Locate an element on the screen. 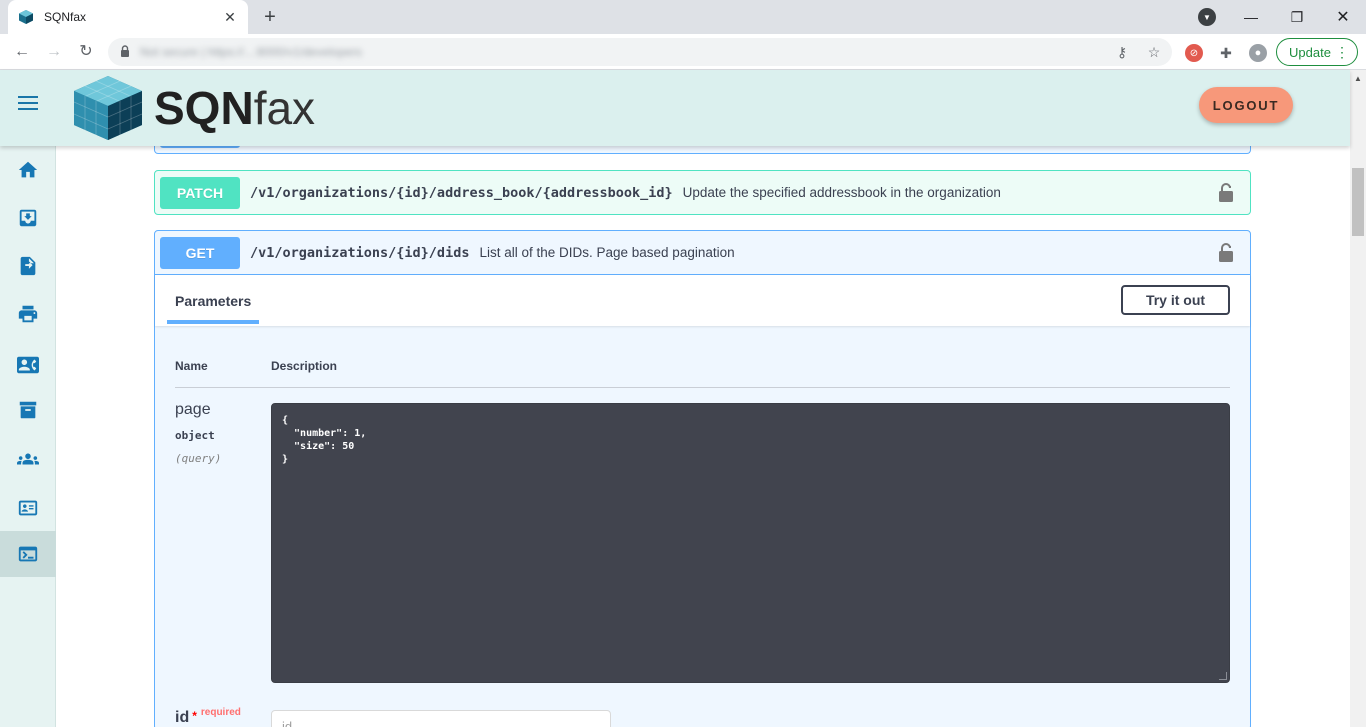 The image size is (1366, 727). method-badge: GET is located at coordinates (200, 252).